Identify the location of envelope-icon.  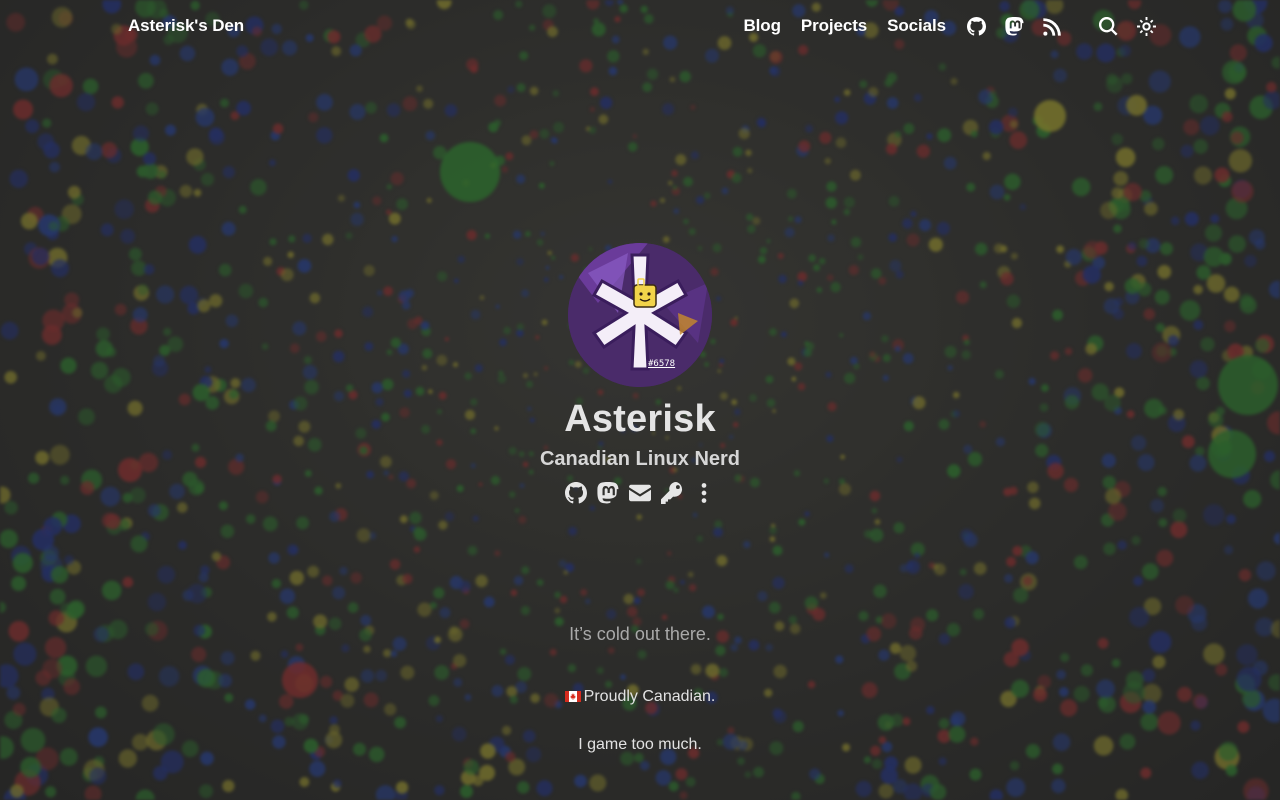
(640, 493).